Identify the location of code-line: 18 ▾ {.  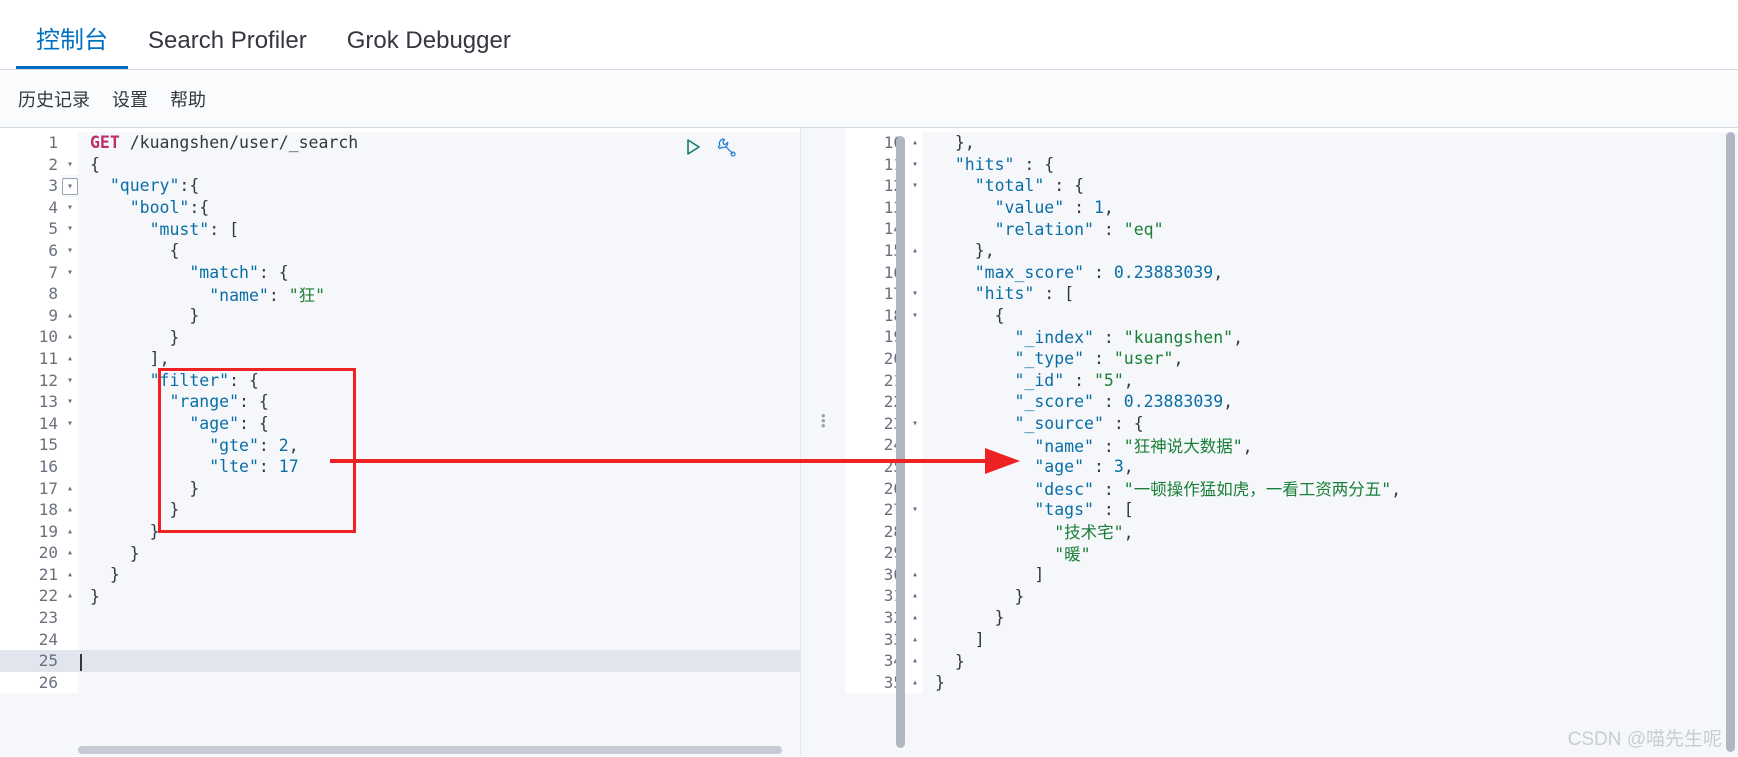
(1291, 315).